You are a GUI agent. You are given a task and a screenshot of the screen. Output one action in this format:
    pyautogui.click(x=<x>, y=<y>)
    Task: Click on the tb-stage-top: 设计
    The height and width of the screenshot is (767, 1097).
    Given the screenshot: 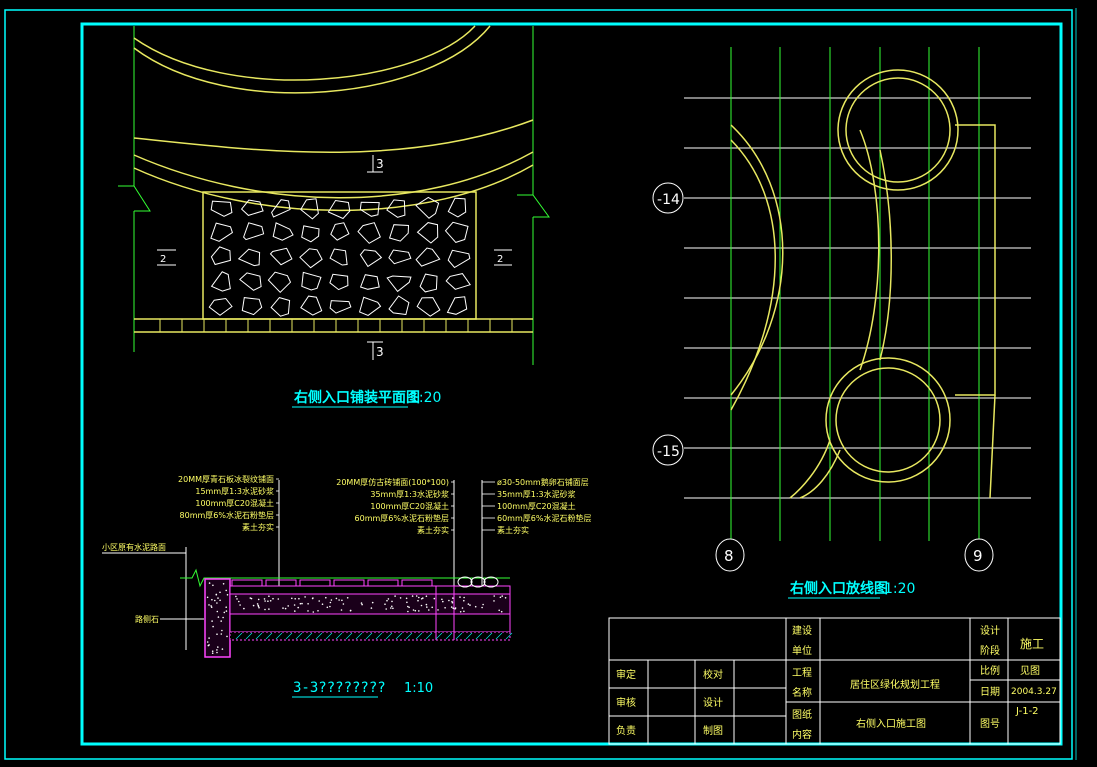 What is the action you would take?
    pyautogui.click(x=990, y=630)
    